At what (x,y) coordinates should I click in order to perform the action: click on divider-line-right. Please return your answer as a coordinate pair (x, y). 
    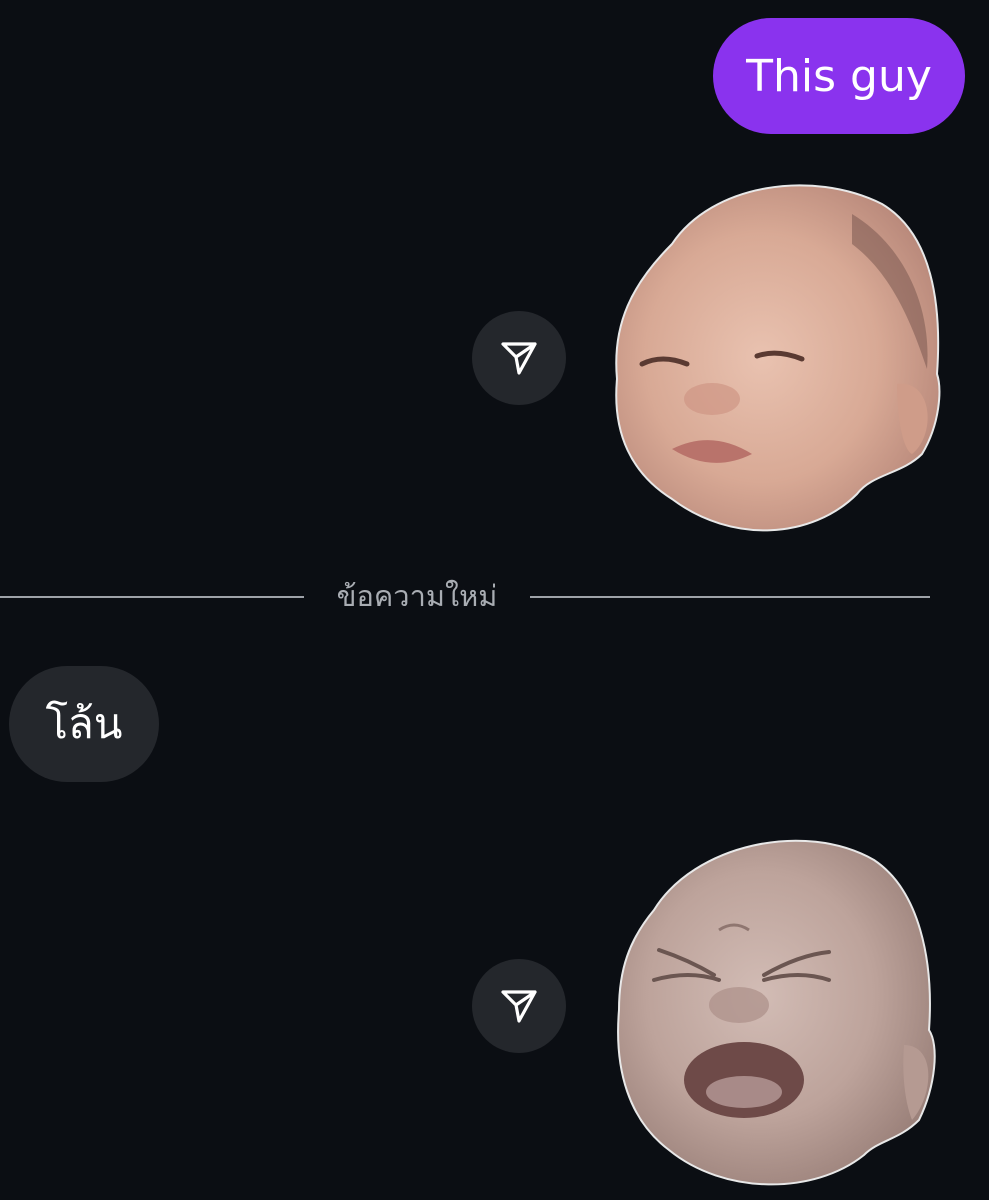
    Looking at the image, I should click on (730, 597).